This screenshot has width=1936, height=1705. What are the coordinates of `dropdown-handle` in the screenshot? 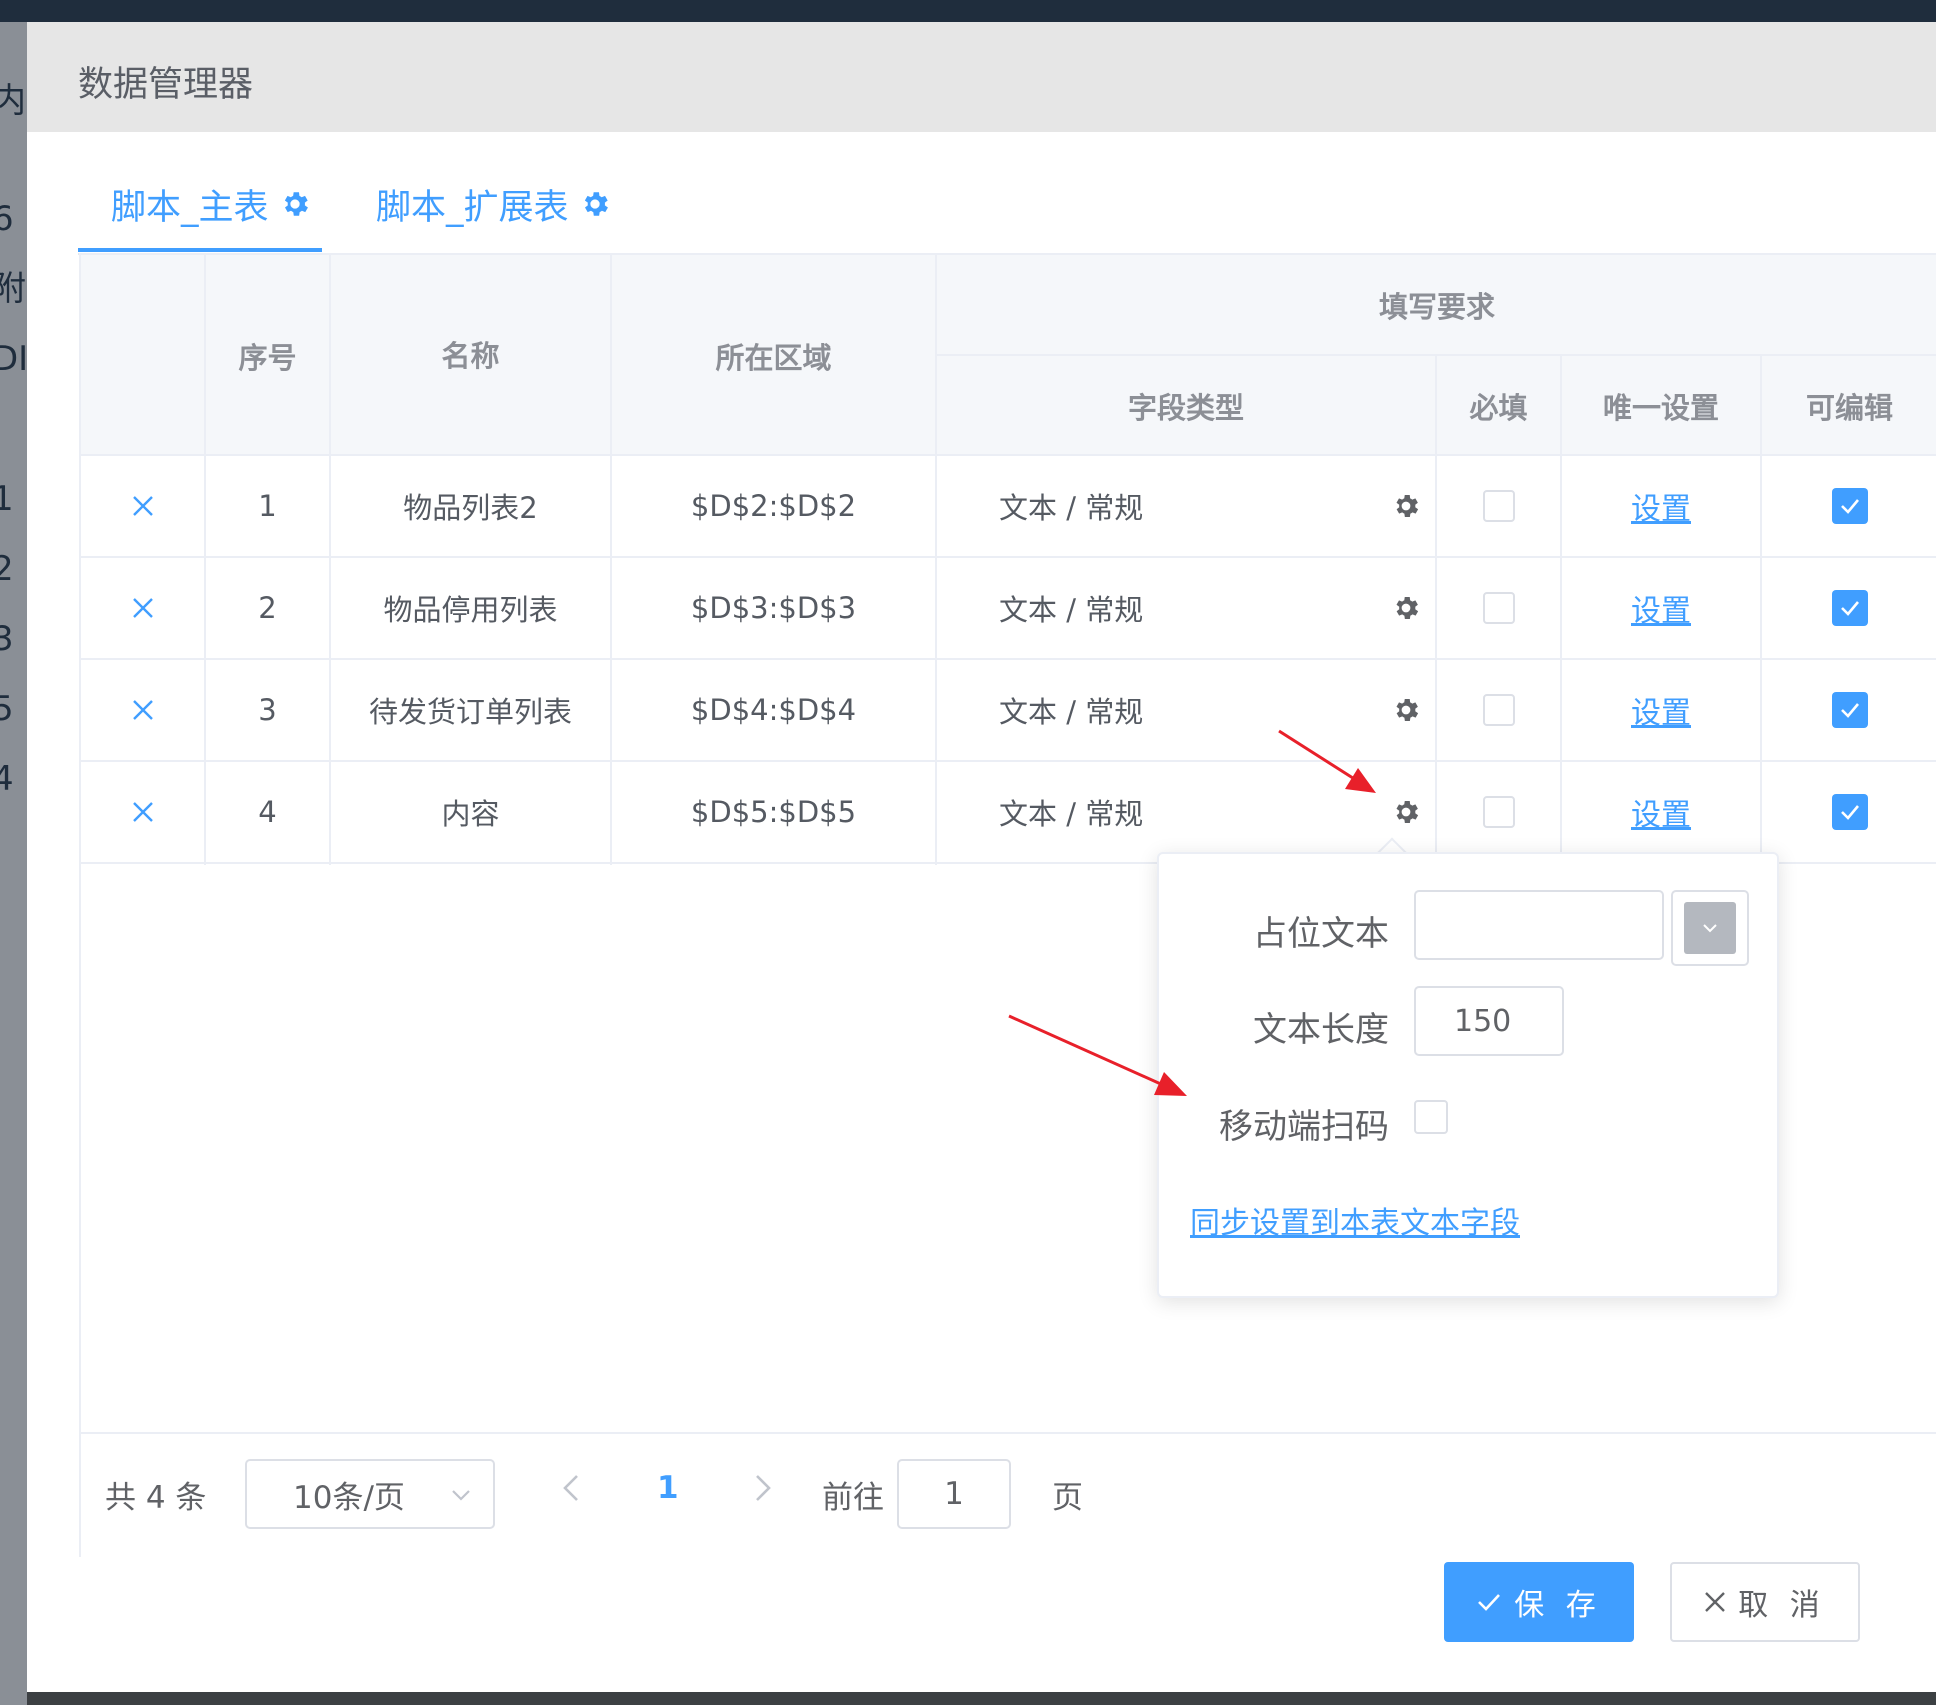 It's located at (1710, 928).